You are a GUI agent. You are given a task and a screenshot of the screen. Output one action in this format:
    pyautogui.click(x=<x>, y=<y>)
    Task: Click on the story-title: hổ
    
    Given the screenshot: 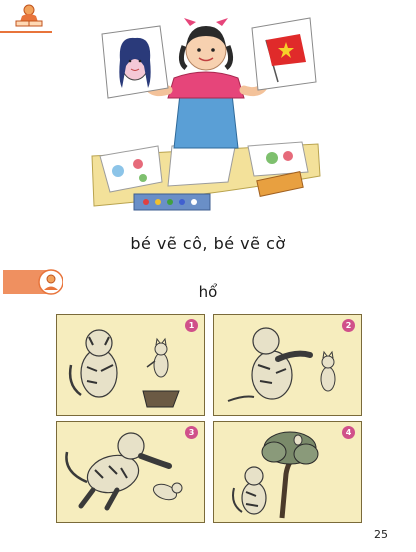 What is the action you would take?
    pyautogui.click(x=208, y=292)
    